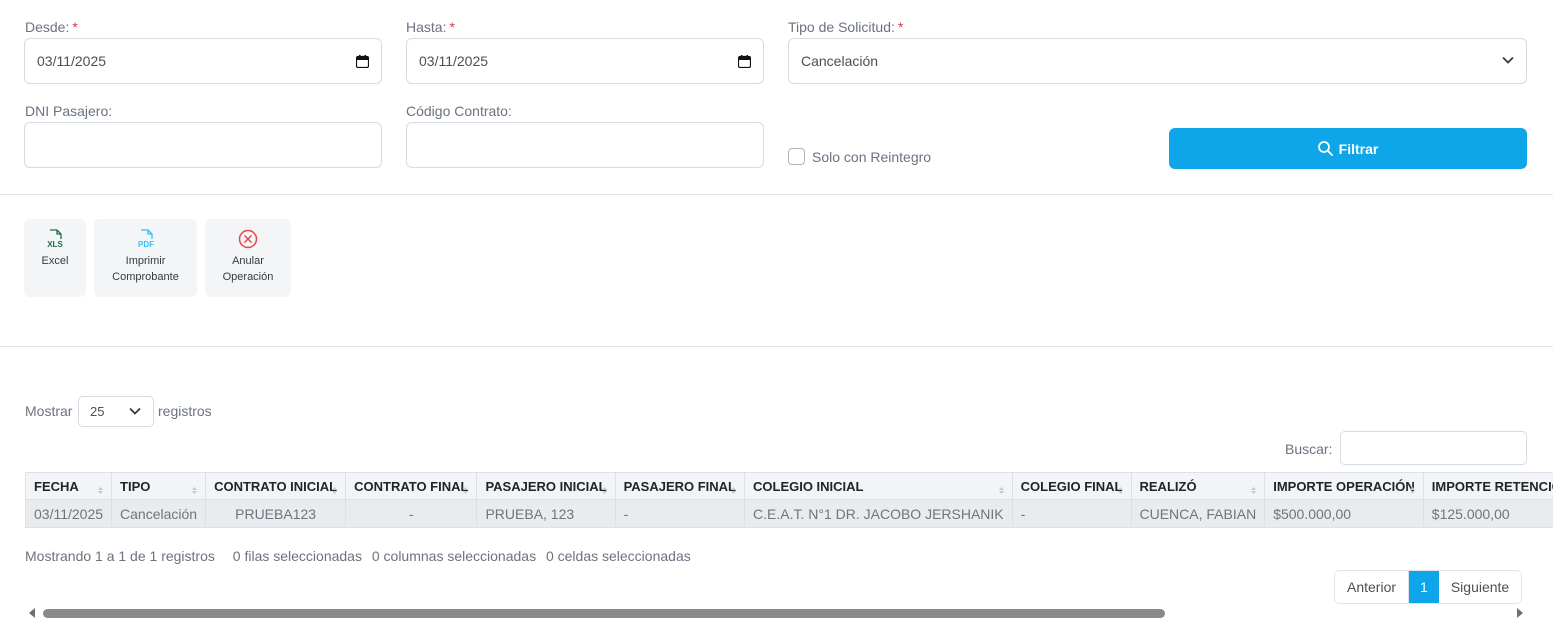  I want to click on hasta-label: Hasta: *, so click(430, 27).